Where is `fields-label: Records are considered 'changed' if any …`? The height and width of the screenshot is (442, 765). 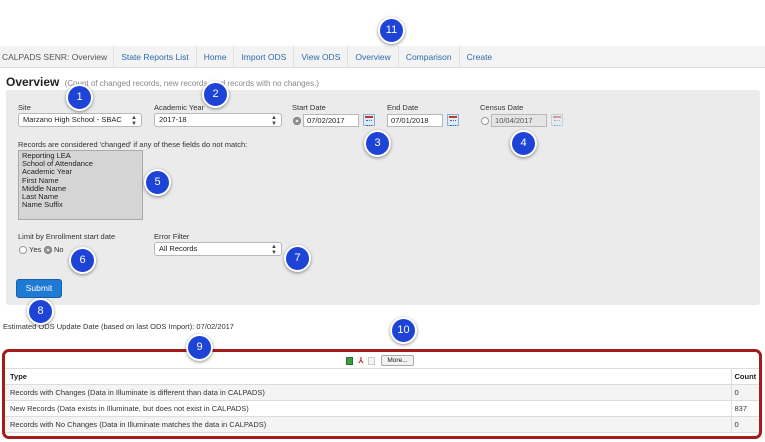
fields-label: Records are considered 'changed' if any … is located at coordinates (133, 144).